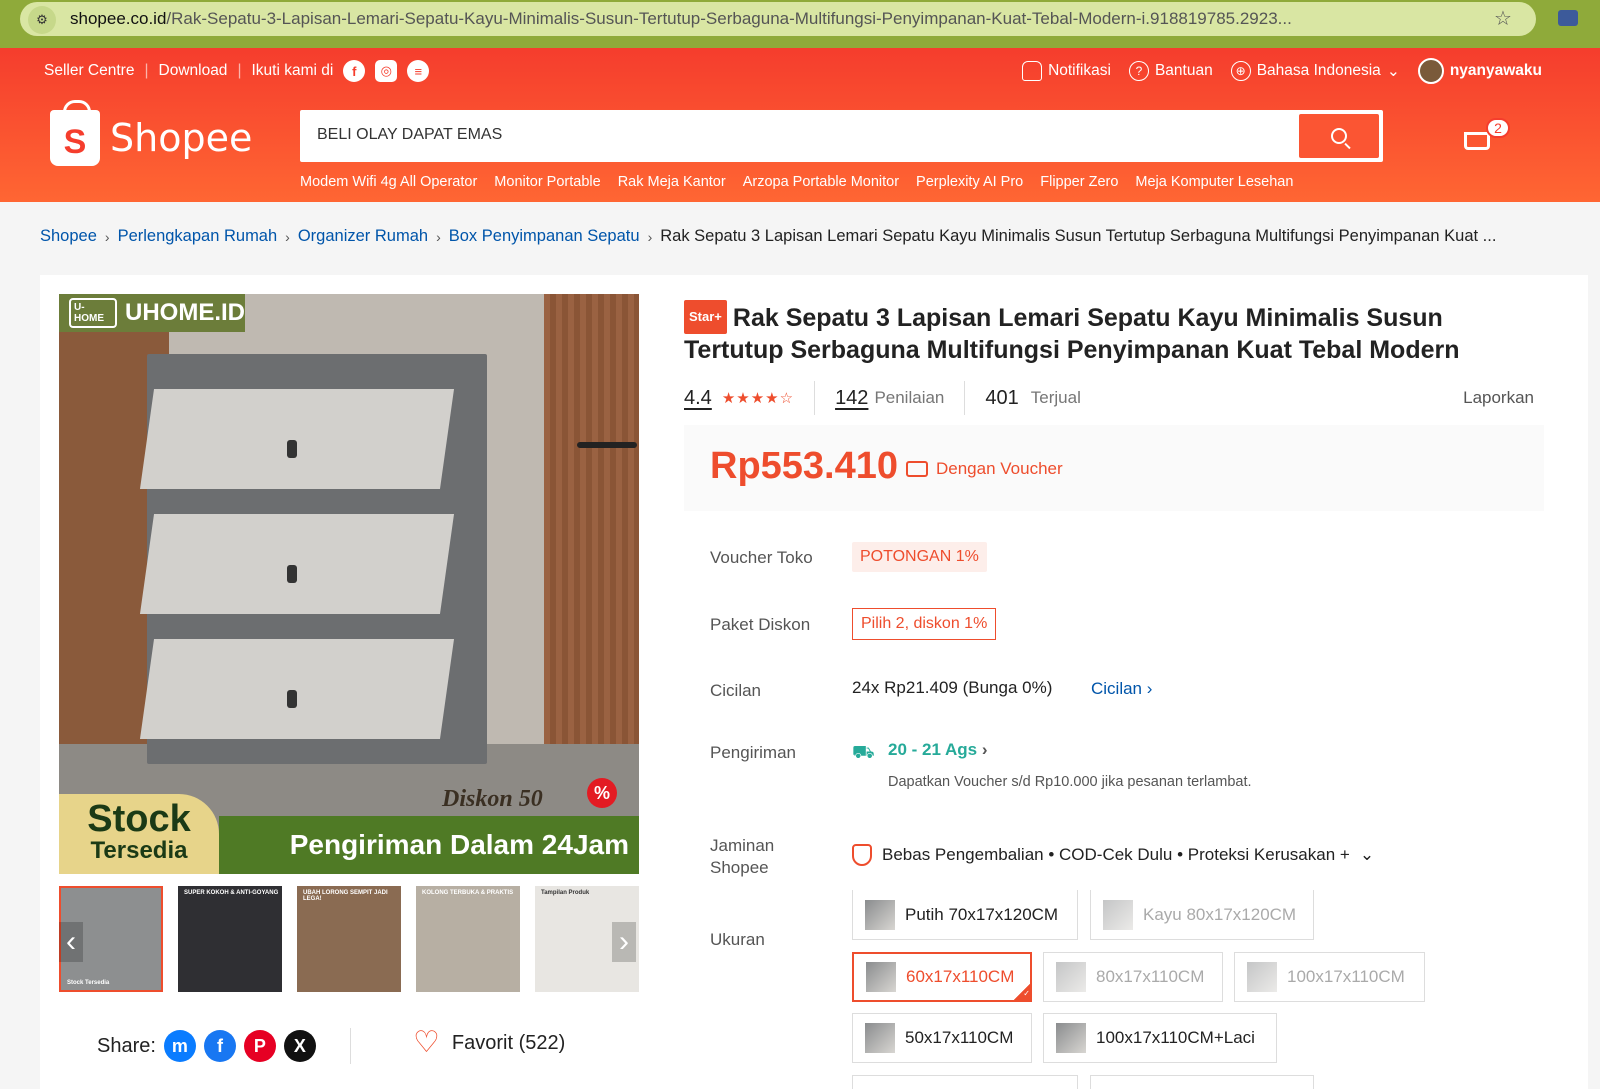 The width and height of the screenshot is (1600, 1089). Describe the element at coordinates (965, 398) in the screenshot. I see `divider` at that location.